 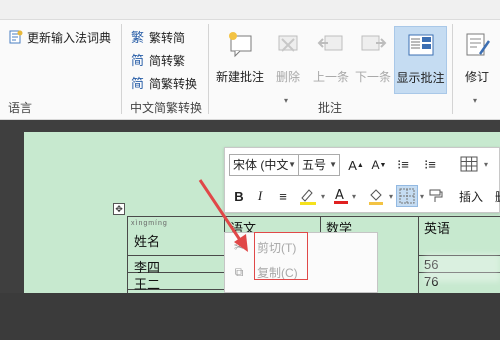 What do you see at coordinates (239, 77) in the screenshot?
I see `new-comment-label: 新建批注` at bounding box center [239, 77].